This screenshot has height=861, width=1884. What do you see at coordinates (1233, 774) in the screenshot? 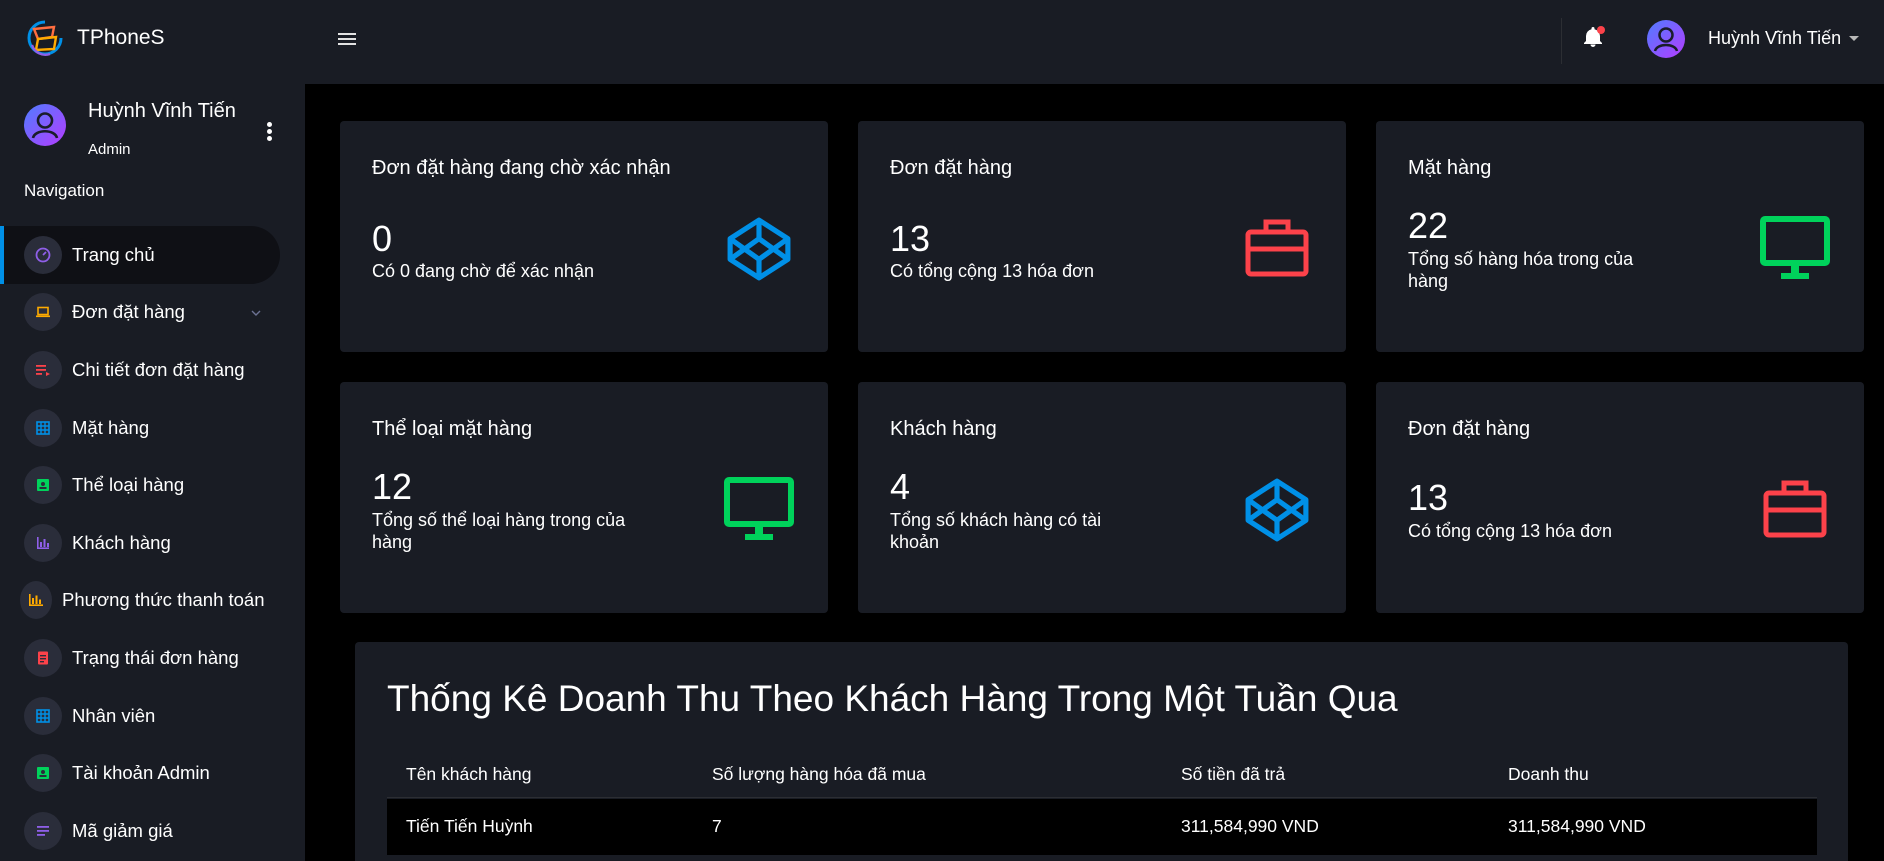
I see `column-header: Số tiền đã trả` at bounding box center [1233, 774].